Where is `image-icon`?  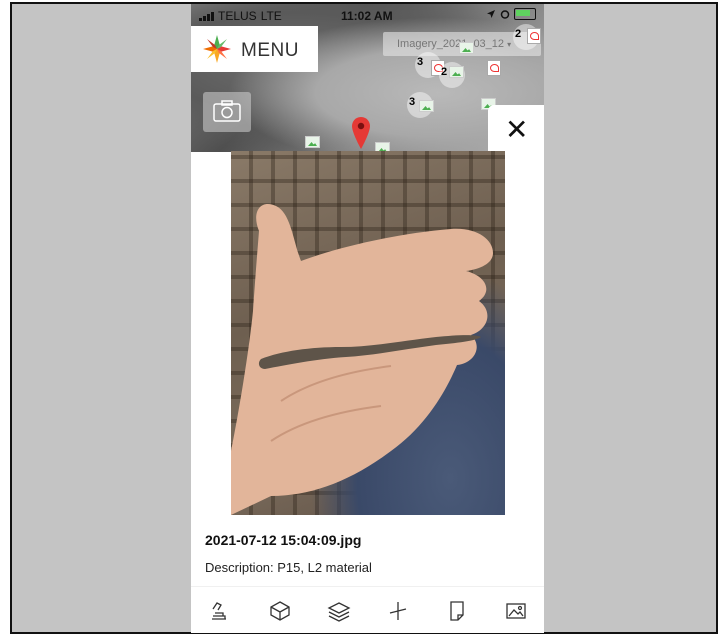
image-icon is located at coordinates (516, 611).